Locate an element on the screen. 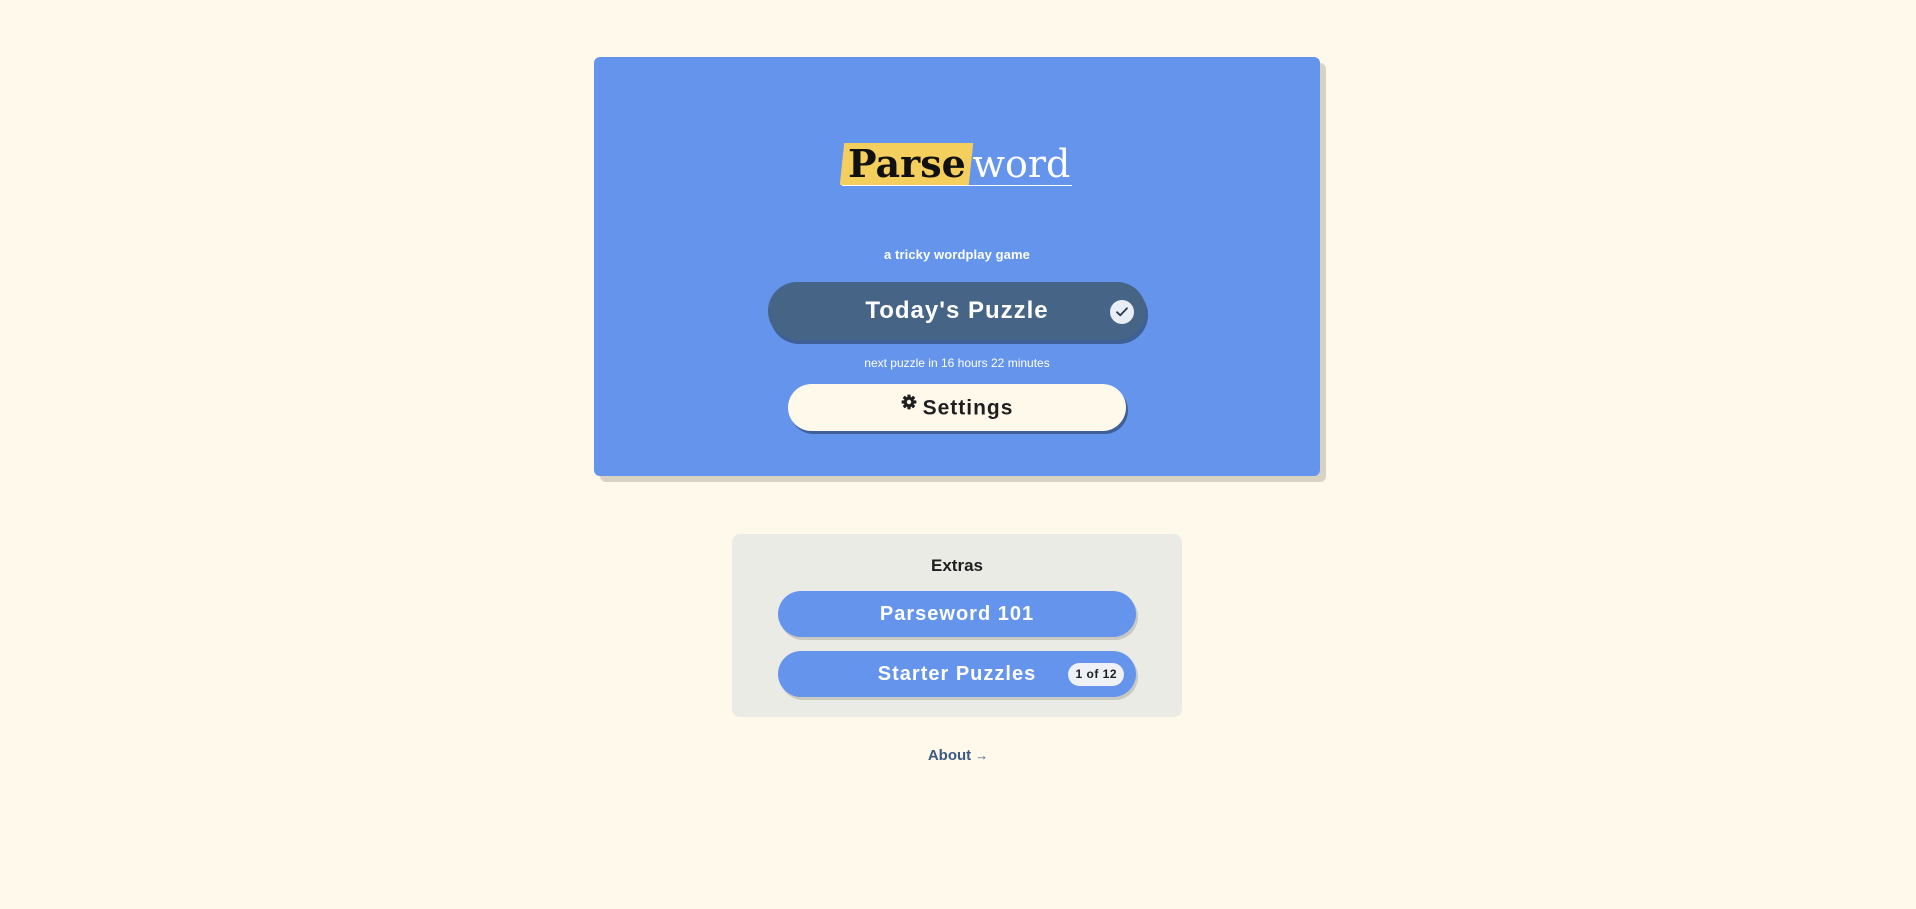 The image size is (1916, 909). todays-puzzle-button: Today's Puzzle is located at coordinates (957, 311).